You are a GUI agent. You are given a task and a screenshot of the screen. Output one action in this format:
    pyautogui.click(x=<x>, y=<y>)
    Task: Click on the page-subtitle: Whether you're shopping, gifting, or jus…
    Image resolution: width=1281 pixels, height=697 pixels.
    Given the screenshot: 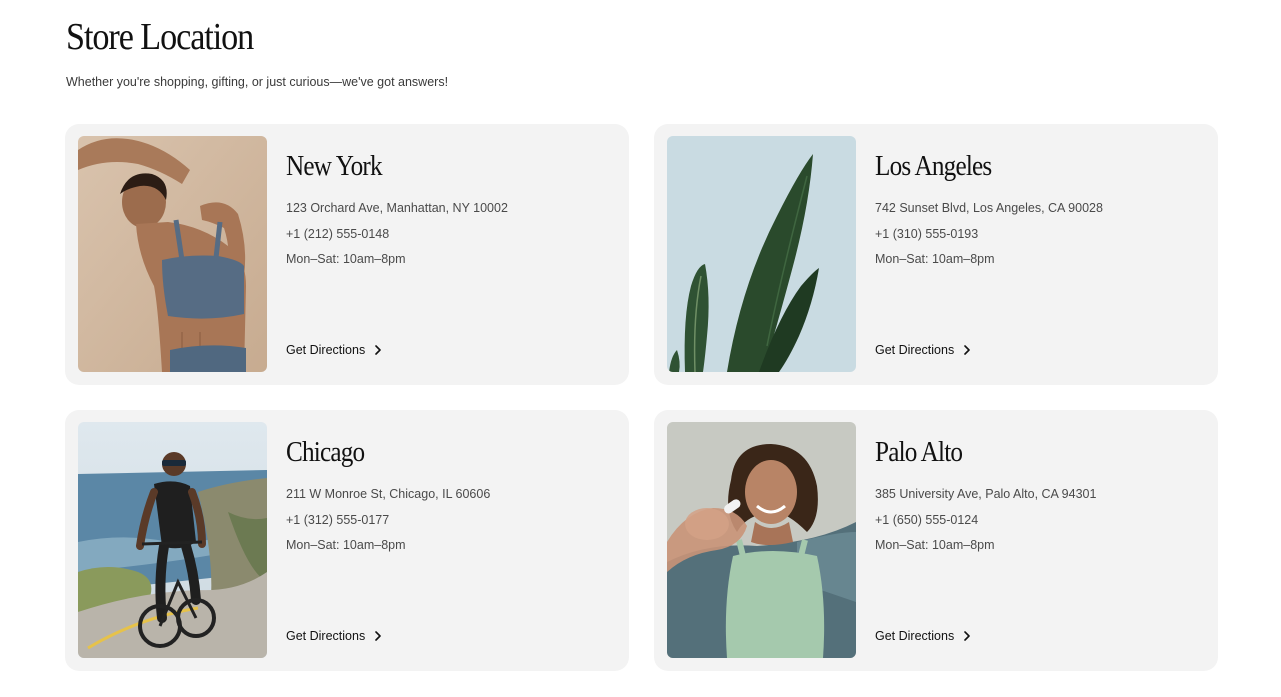 What is the action you would take?
    pyautogui.click(x=257, y=82)
    